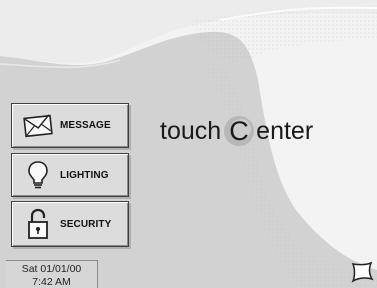 Image resolution: width=377 pixels, height=288 pixels. I want to click on message-button: MESSAGE, so click(70, 125).